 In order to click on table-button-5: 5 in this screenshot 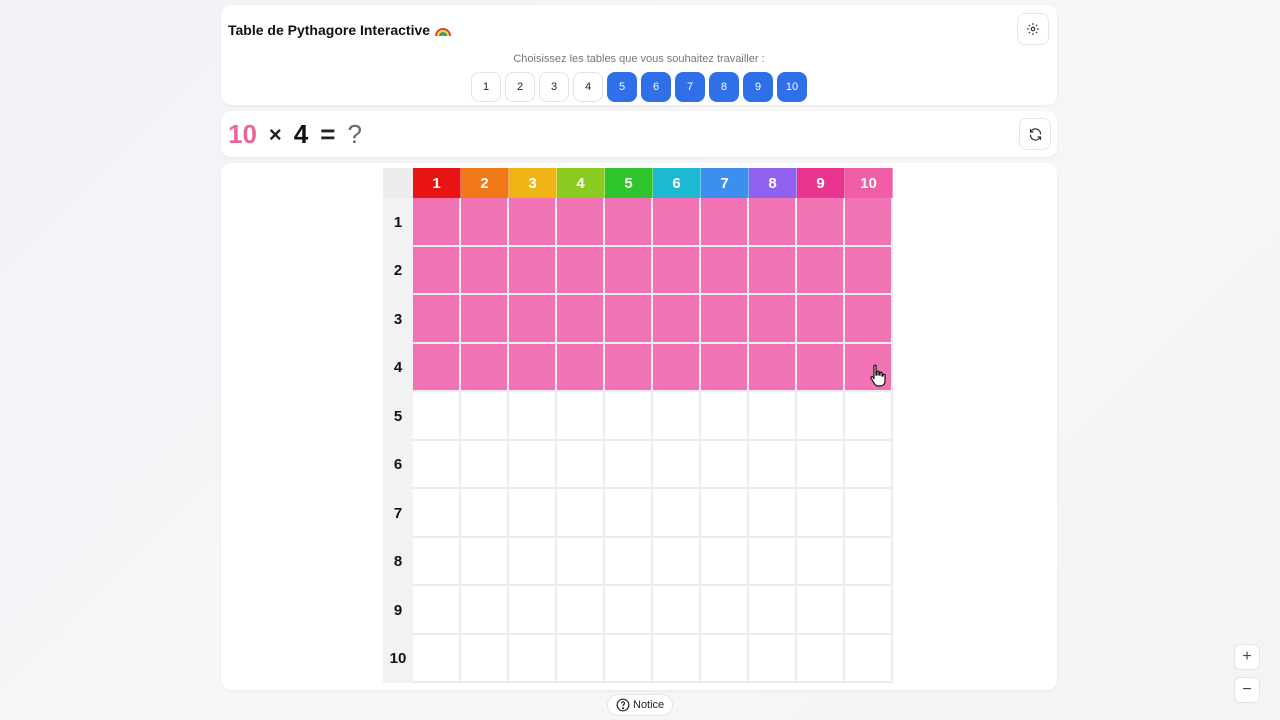, I will do `click(622, 87)`.